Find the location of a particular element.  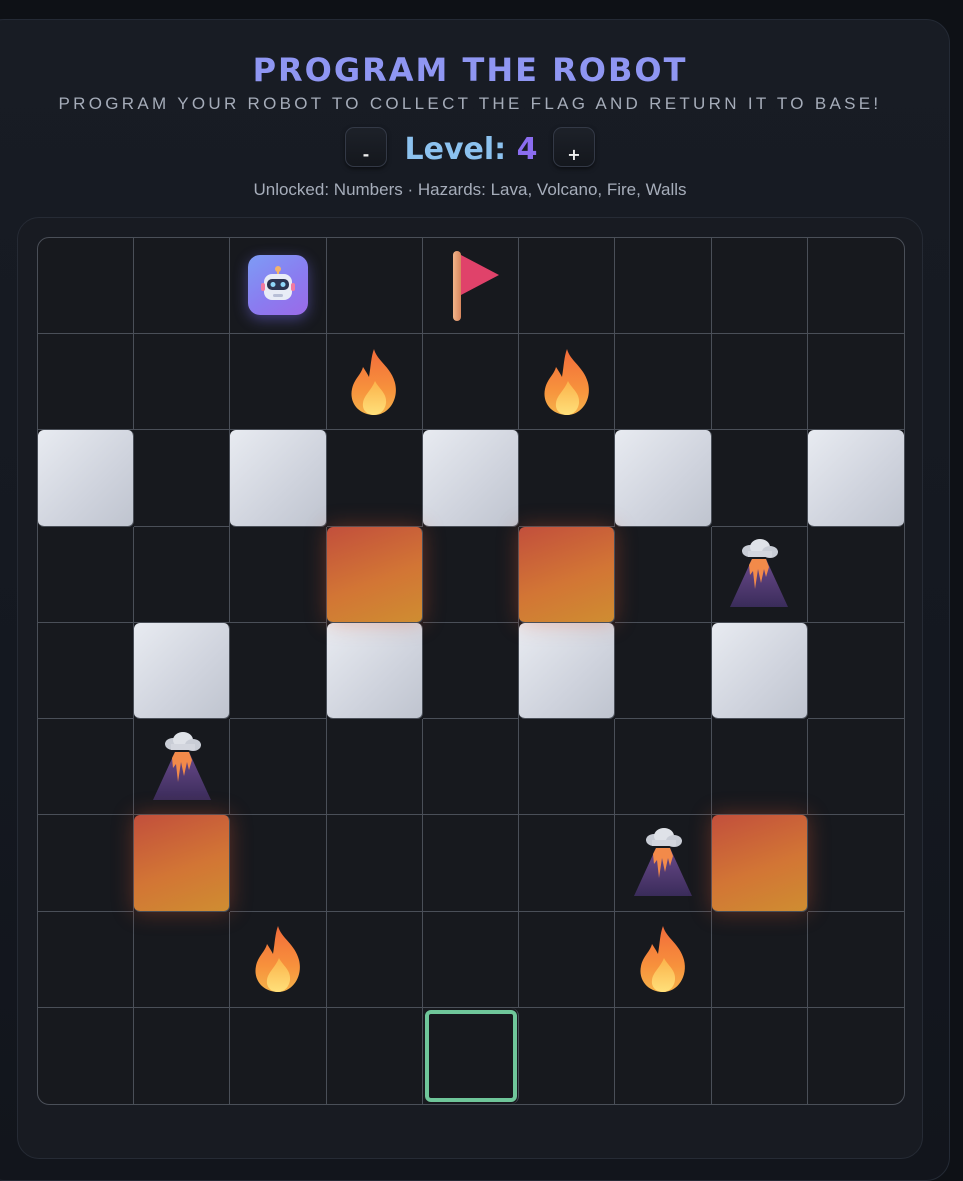

page-title: PROGRAM THE ROBOT is located at coordinates (470, 70).